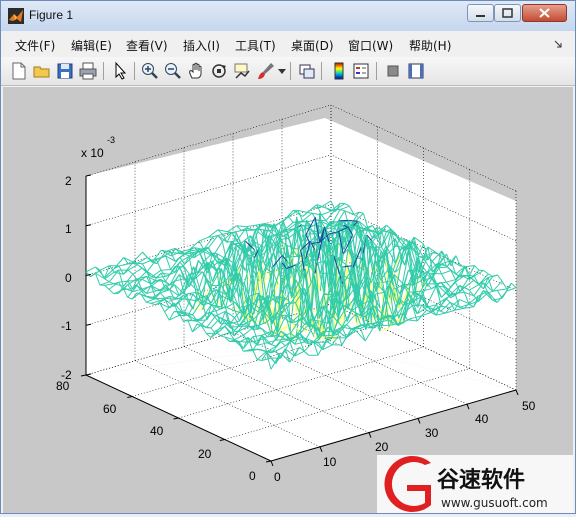 The image size is (576, 517). I want to click on window-title: Figure 1, so click(51, 15).